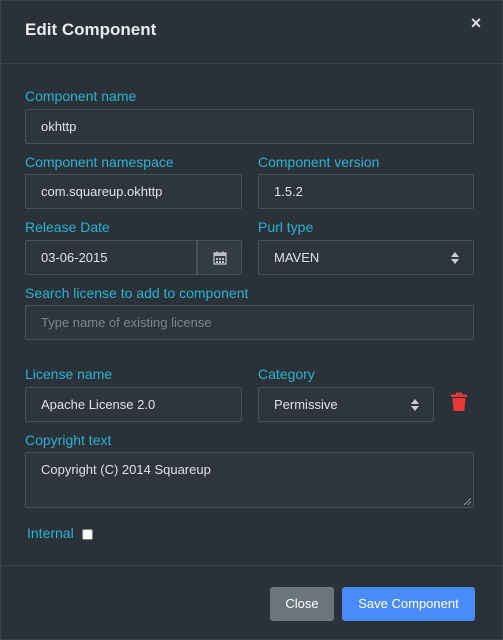 The width and height of the screenshot is (503, 640). Describe the element at coordinates (467, 501) in the screenshot. I see `resize-grip-icon` at that location.